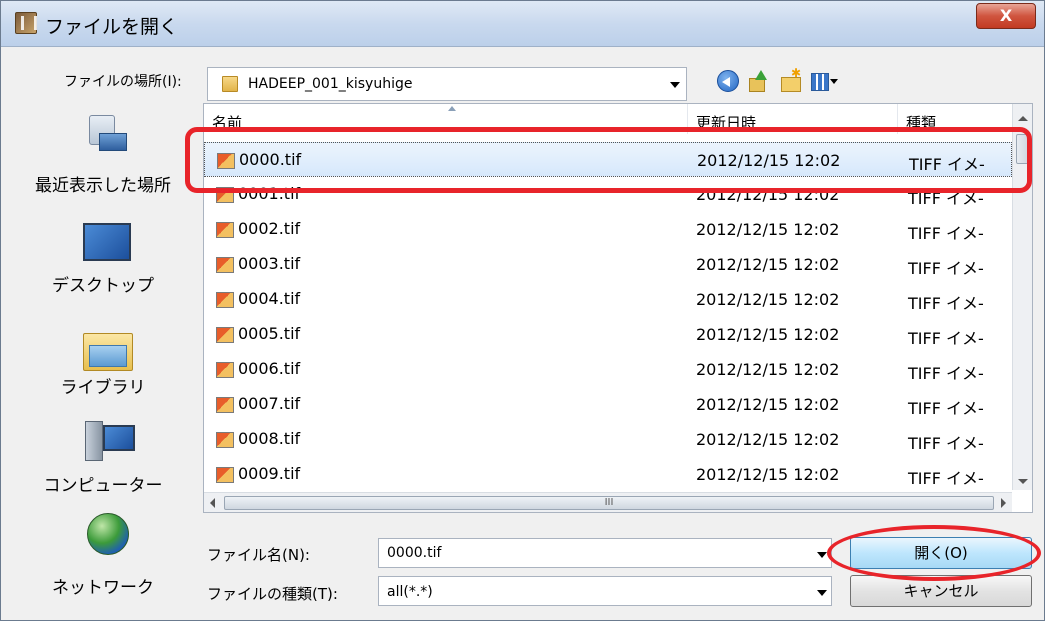  I want to click on place-computer: コンピューター, so click(103, 483).